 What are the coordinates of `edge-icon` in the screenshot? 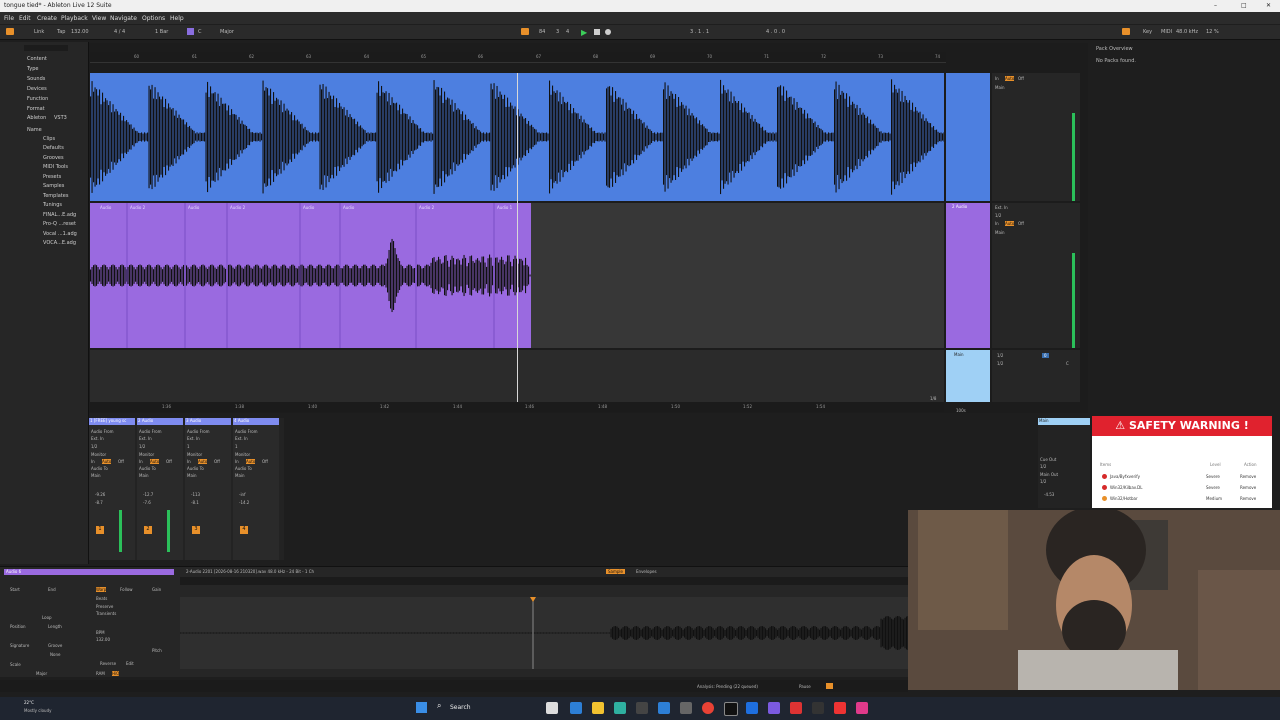 It's located at (620, 708).